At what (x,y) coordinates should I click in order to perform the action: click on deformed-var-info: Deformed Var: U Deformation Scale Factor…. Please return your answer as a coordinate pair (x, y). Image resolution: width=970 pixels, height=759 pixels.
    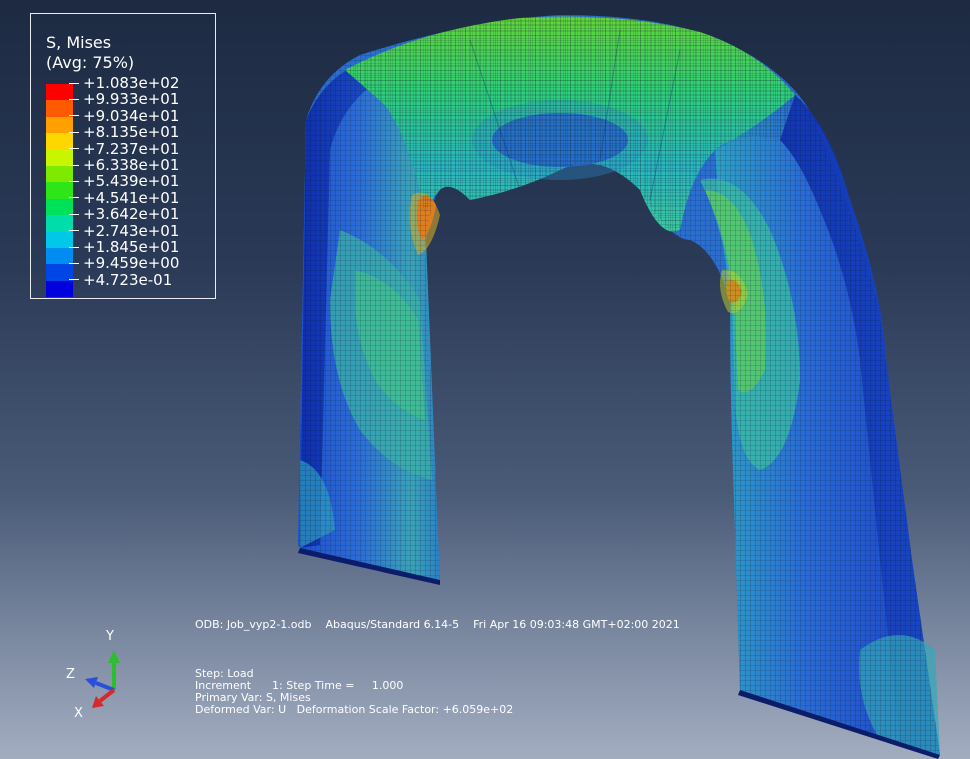
    Looking at the image, I should click on (354, 709).